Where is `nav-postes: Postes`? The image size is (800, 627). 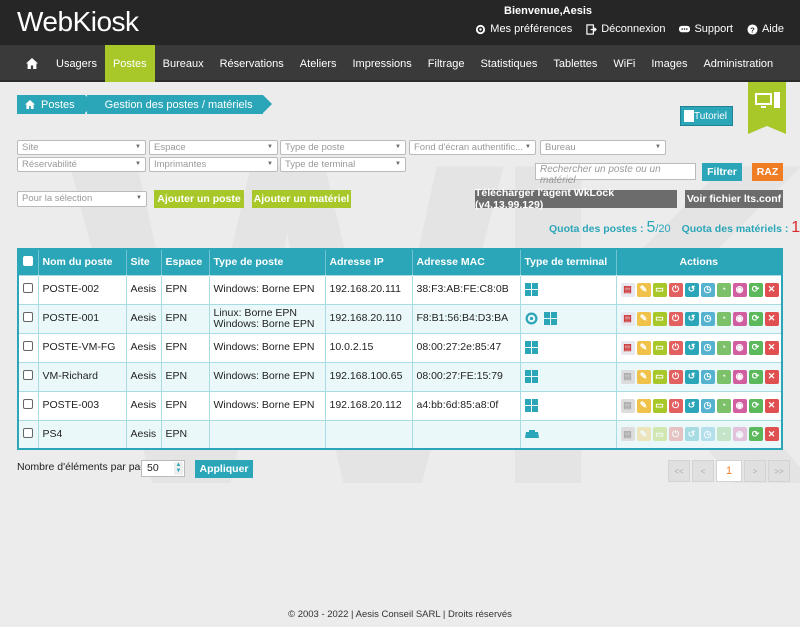
nav-postes: Postes is located at coordinates (129, 63).